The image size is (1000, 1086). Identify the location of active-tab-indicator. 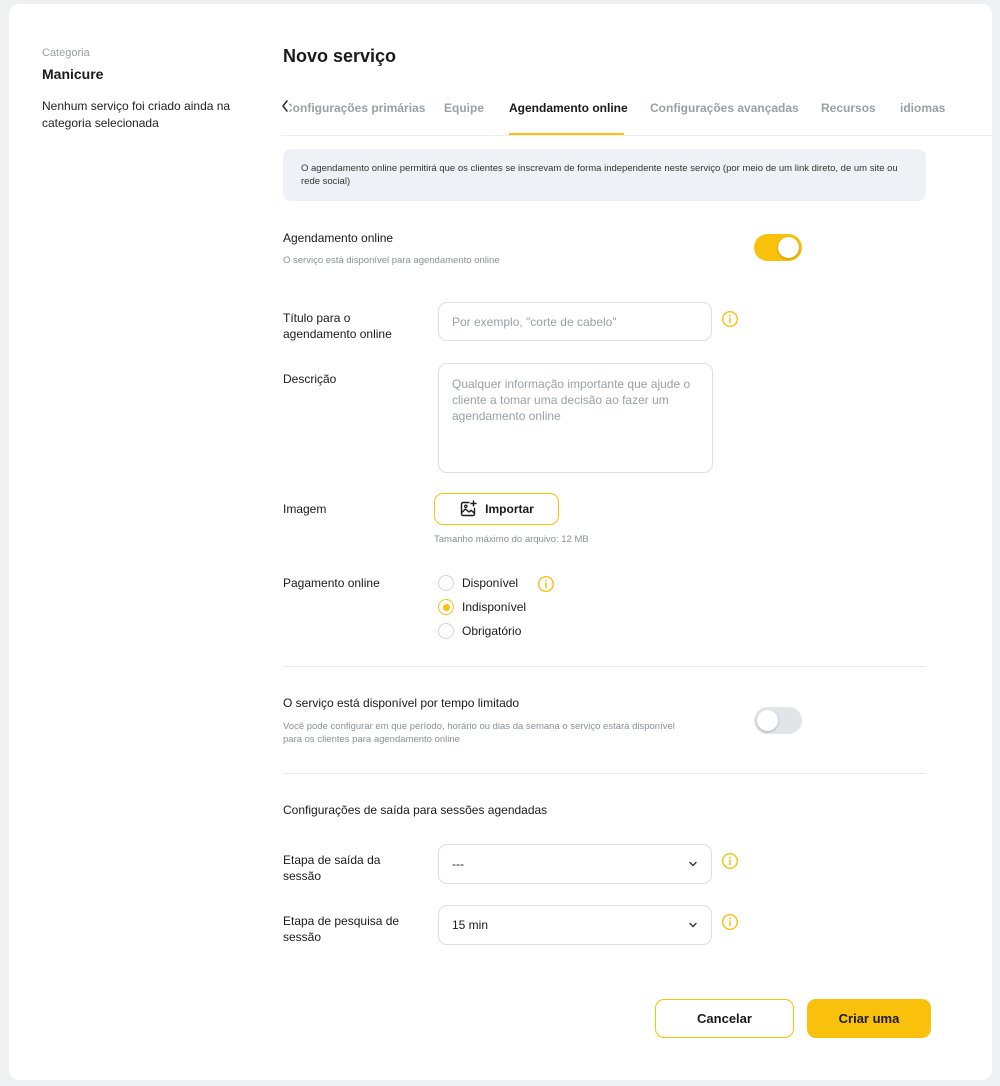
(566, 134).